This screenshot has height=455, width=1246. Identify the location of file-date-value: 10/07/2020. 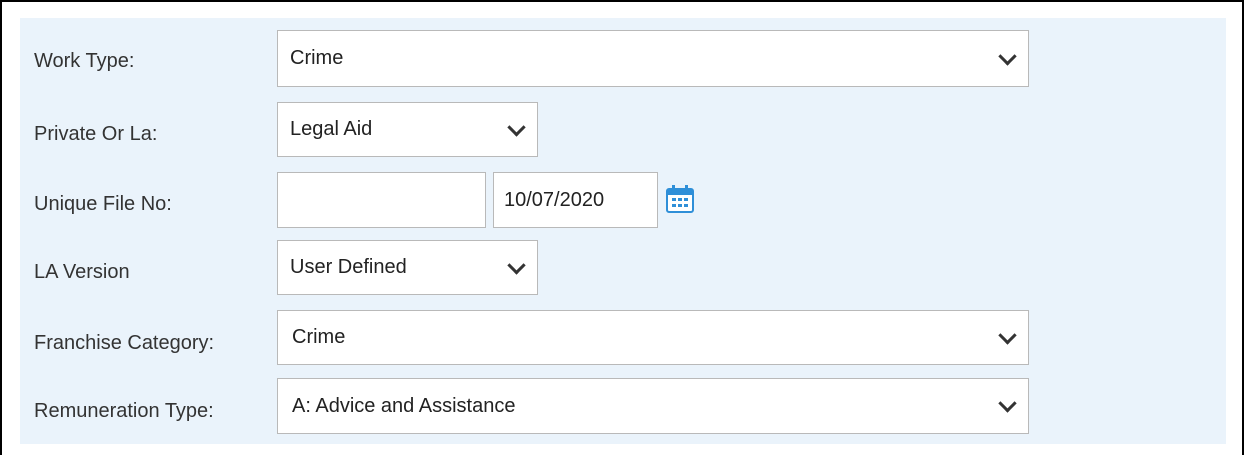
(554, 199).